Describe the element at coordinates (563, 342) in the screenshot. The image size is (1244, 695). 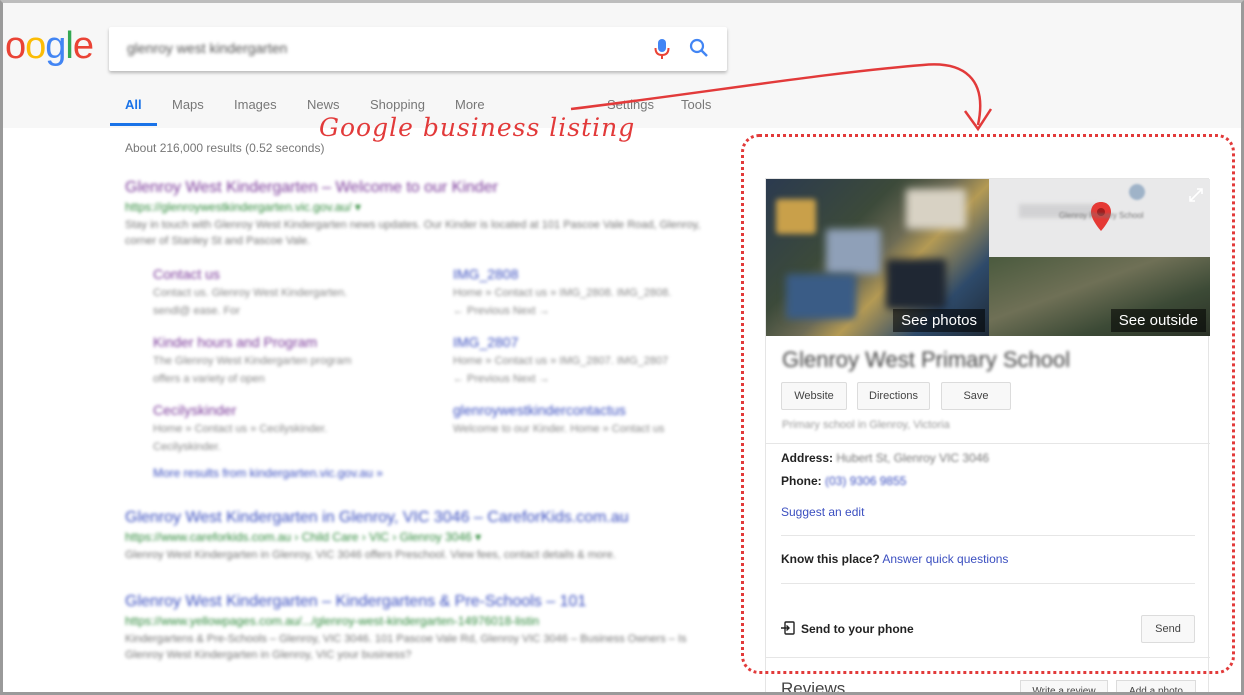
I see `sitelink-title: IMG_2807` at that location.